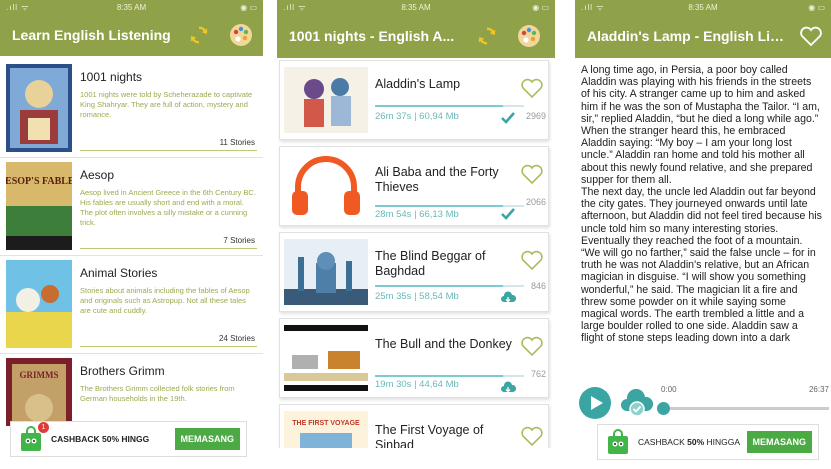  Describe the element at coordinates (535, 202) in the screenshot. I see `listen-count: 2066` at that location.